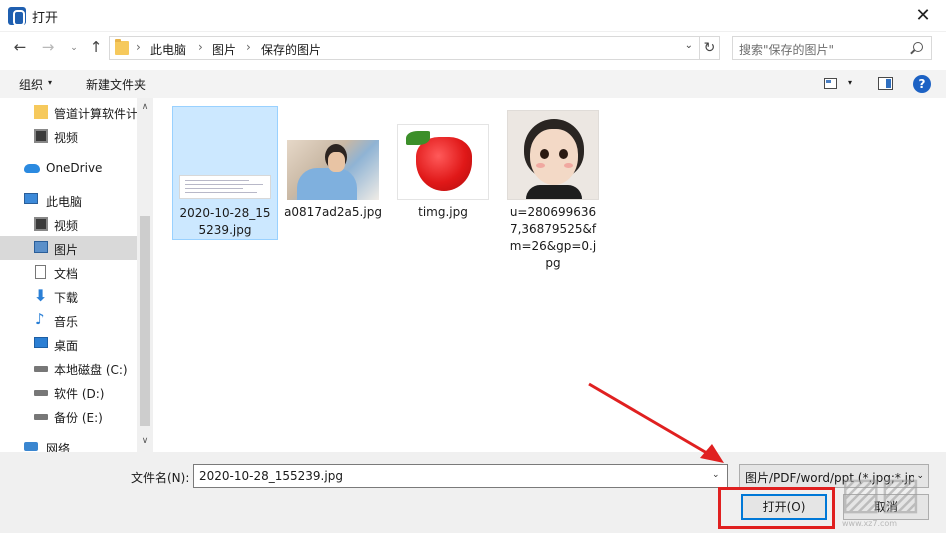 This screenshot has width=946, height=533. Describe the element at coordinates (40, 272) in the screenshot. I see `document-icon` at that location.